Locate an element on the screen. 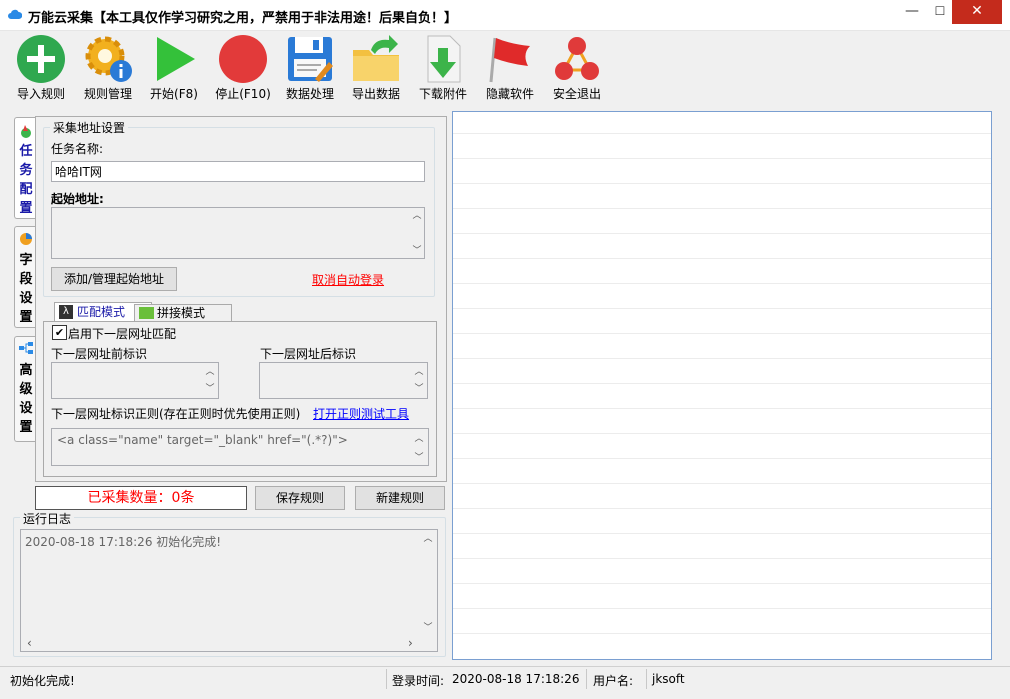 The height and width of the screenshot is (699, 1010). red-flag-icon is located at coordinates (509, 60).